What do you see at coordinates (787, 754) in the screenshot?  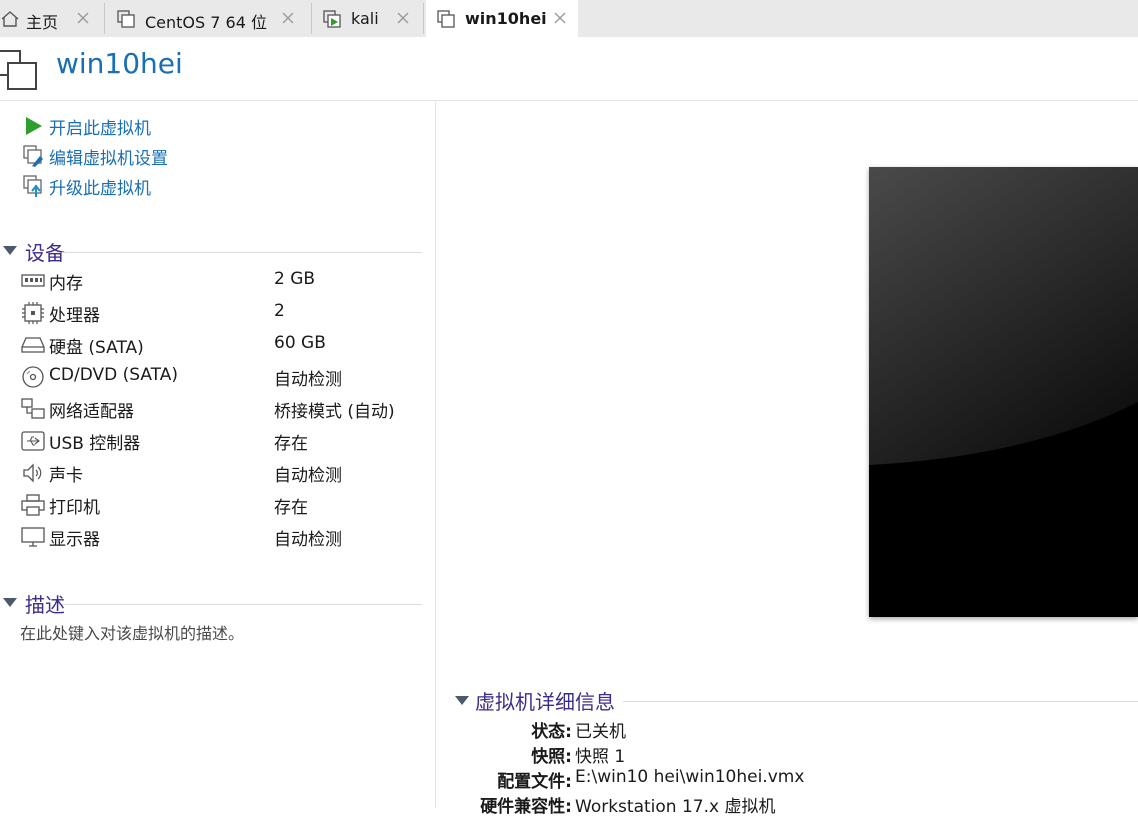 I see `detail-row-snapshot: 快照: 快照 1` at bounding box center [787, 754].